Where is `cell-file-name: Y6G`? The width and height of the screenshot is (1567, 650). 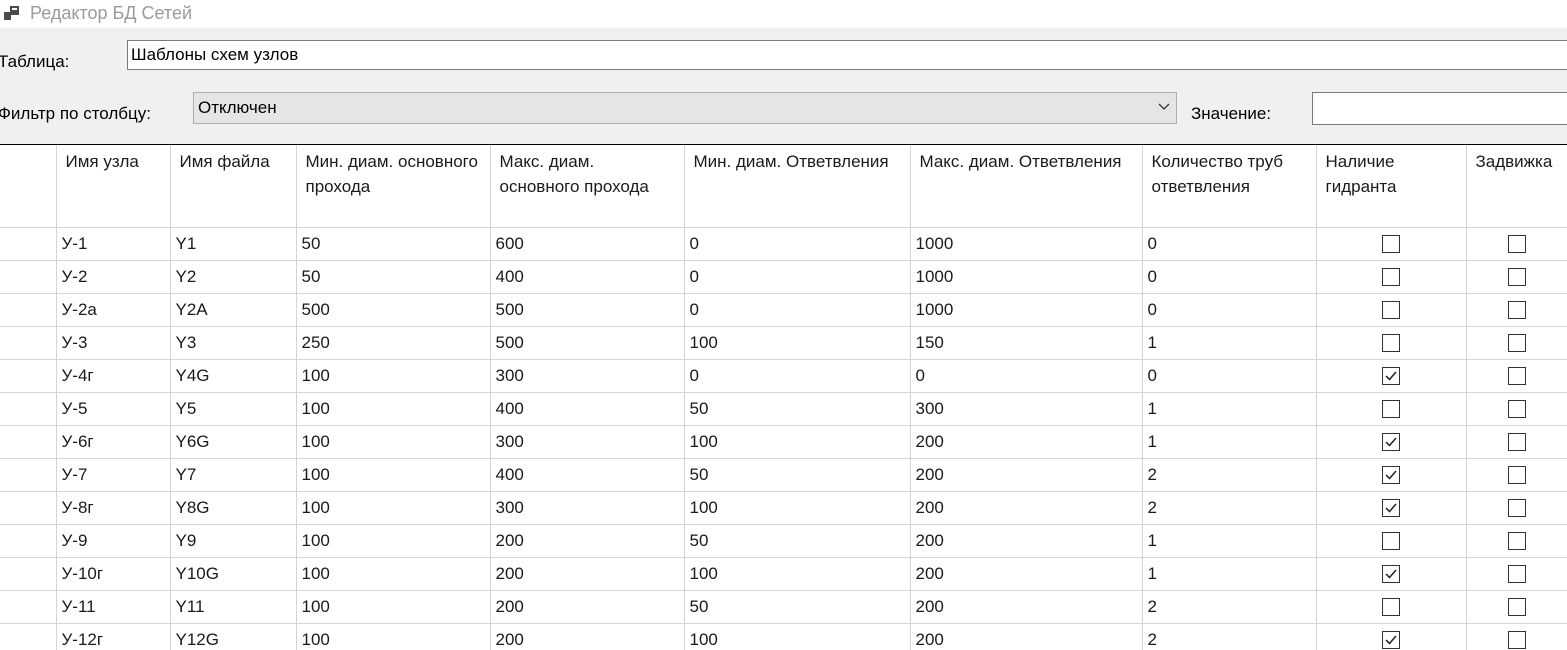 cell-file-name: Y6G is located at coordinates (233, 442).